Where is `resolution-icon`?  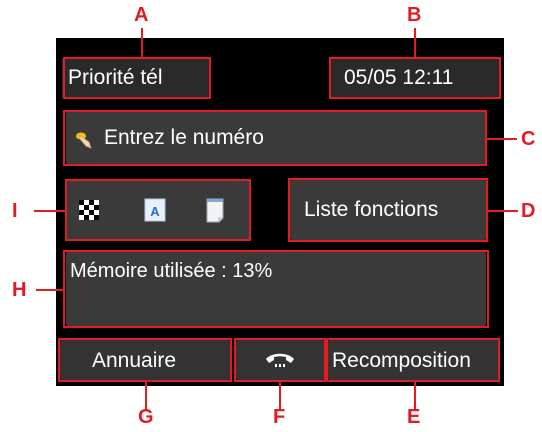
resolution-icon is located at coordinates (89, 210).